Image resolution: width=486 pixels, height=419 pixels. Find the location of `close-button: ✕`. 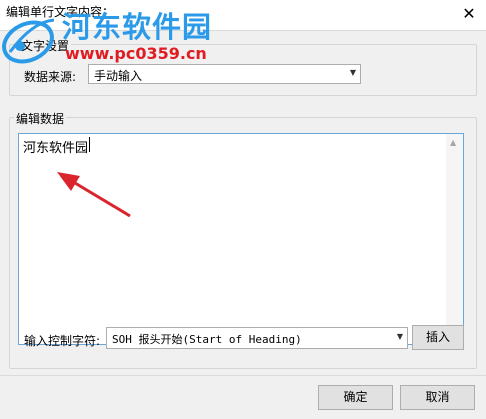

close-button: ✕ is located at coordinates (469, 14).